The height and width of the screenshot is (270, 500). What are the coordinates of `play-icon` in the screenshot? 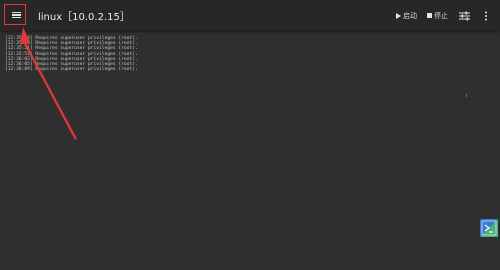 It's located at (398, 15).